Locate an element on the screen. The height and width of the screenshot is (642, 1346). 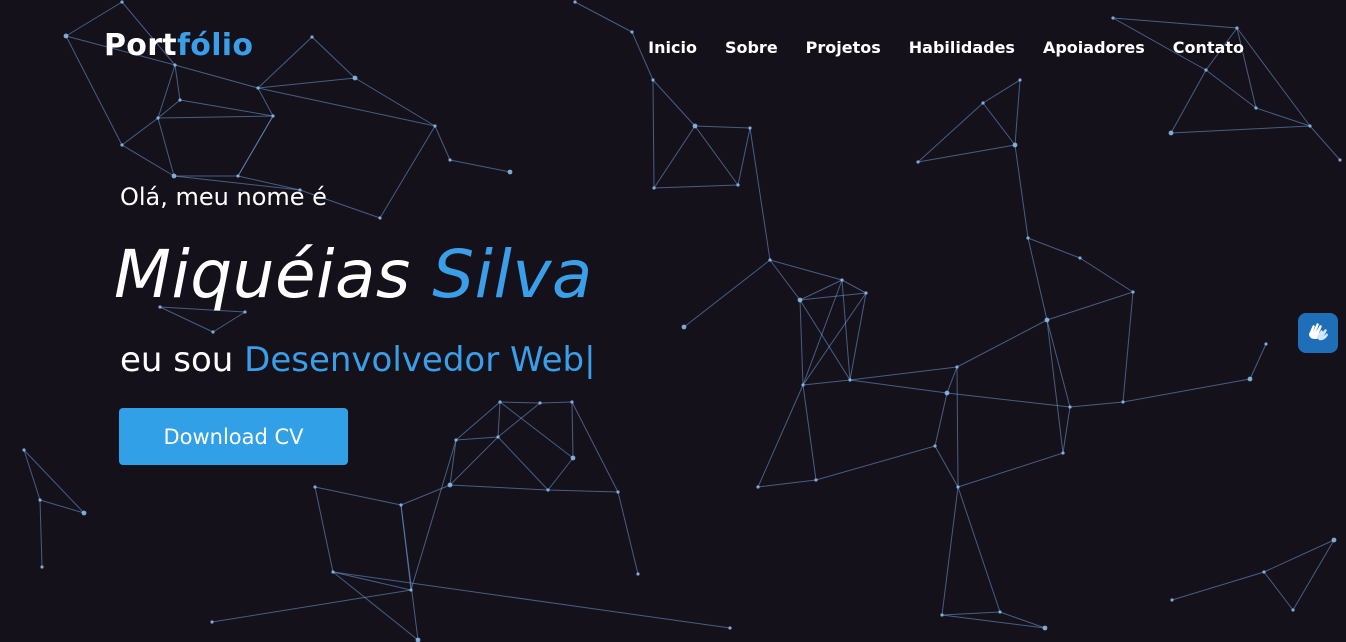
sign-language-hands-icon is located at coordinates (1318, 333).